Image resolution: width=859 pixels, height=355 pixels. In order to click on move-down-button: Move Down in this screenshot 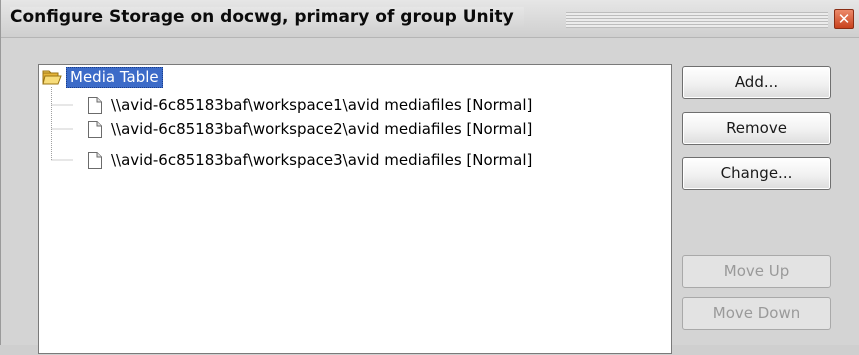, I will do `click(756, 313)`.